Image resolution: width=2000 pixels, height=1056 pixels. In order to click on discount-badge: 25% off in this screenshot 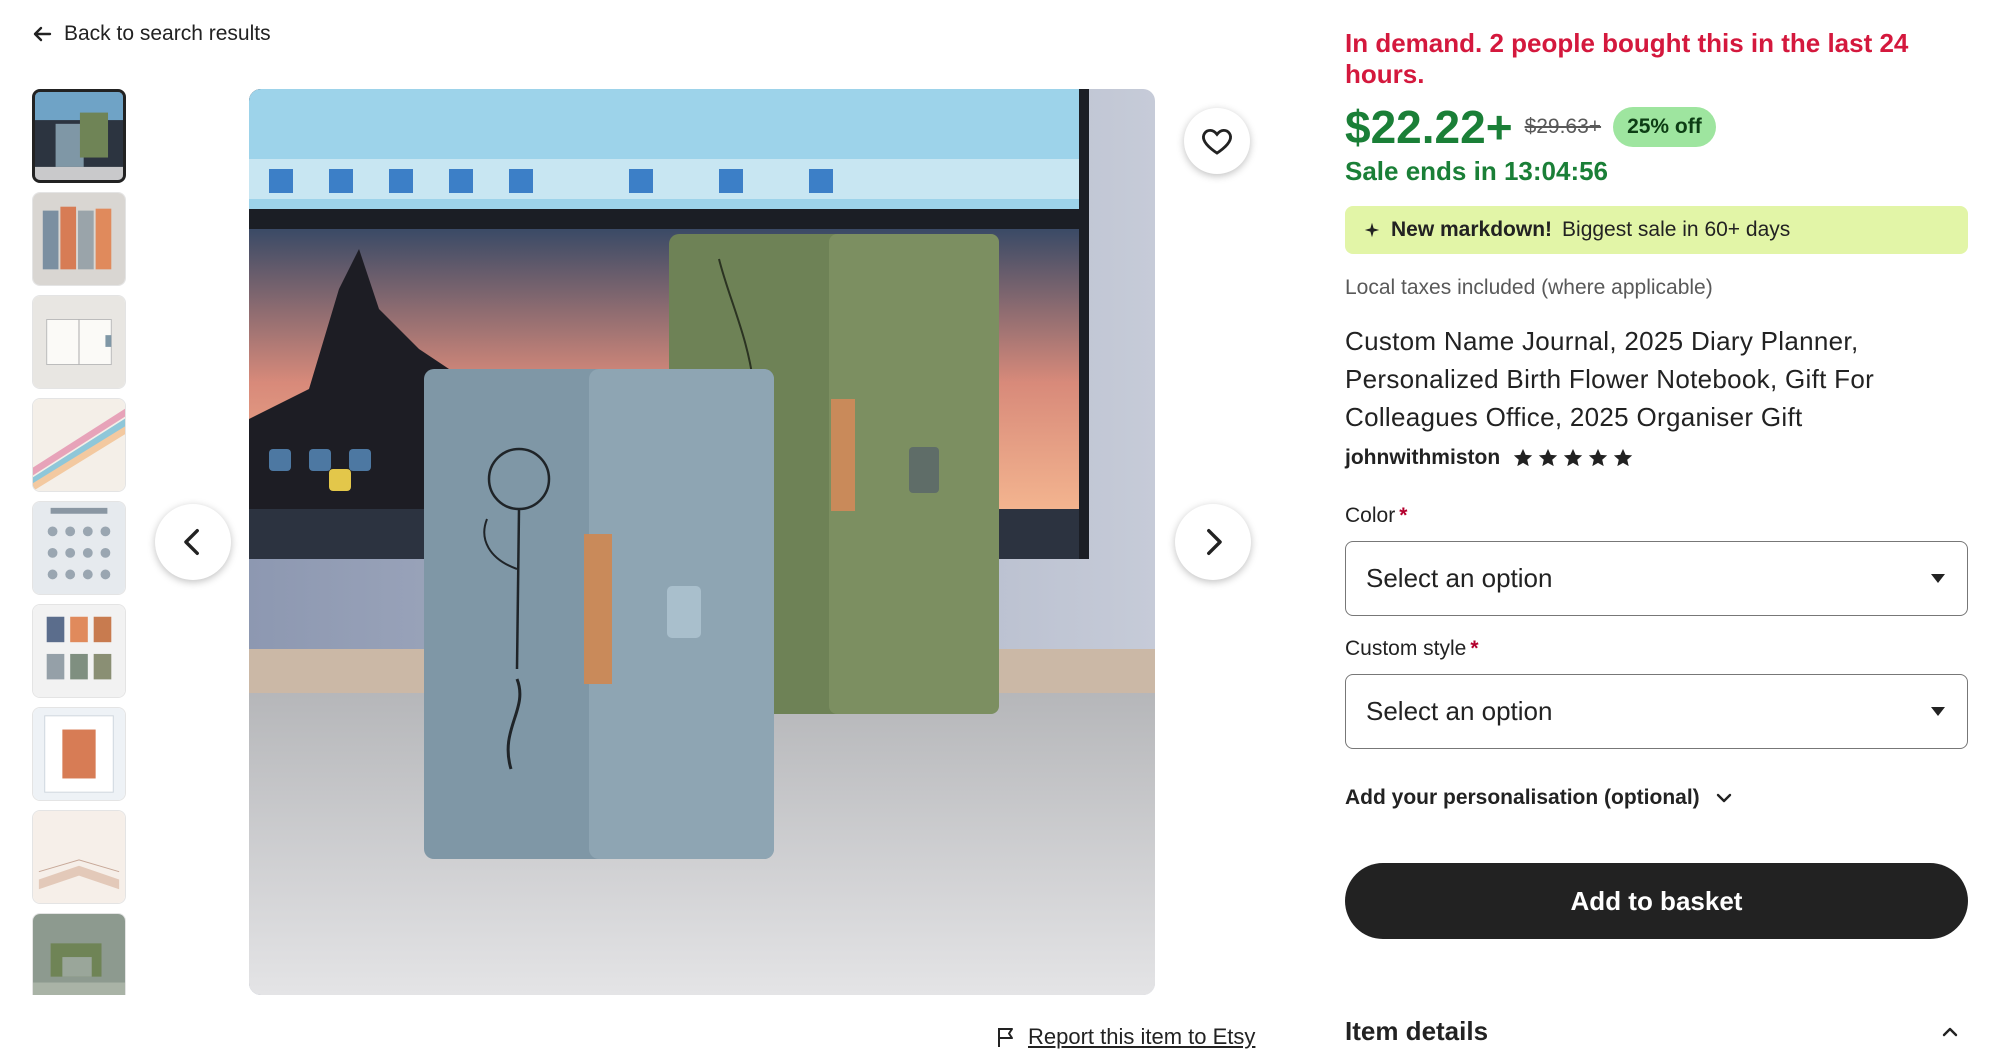, I will do `click(1664, 127)`.